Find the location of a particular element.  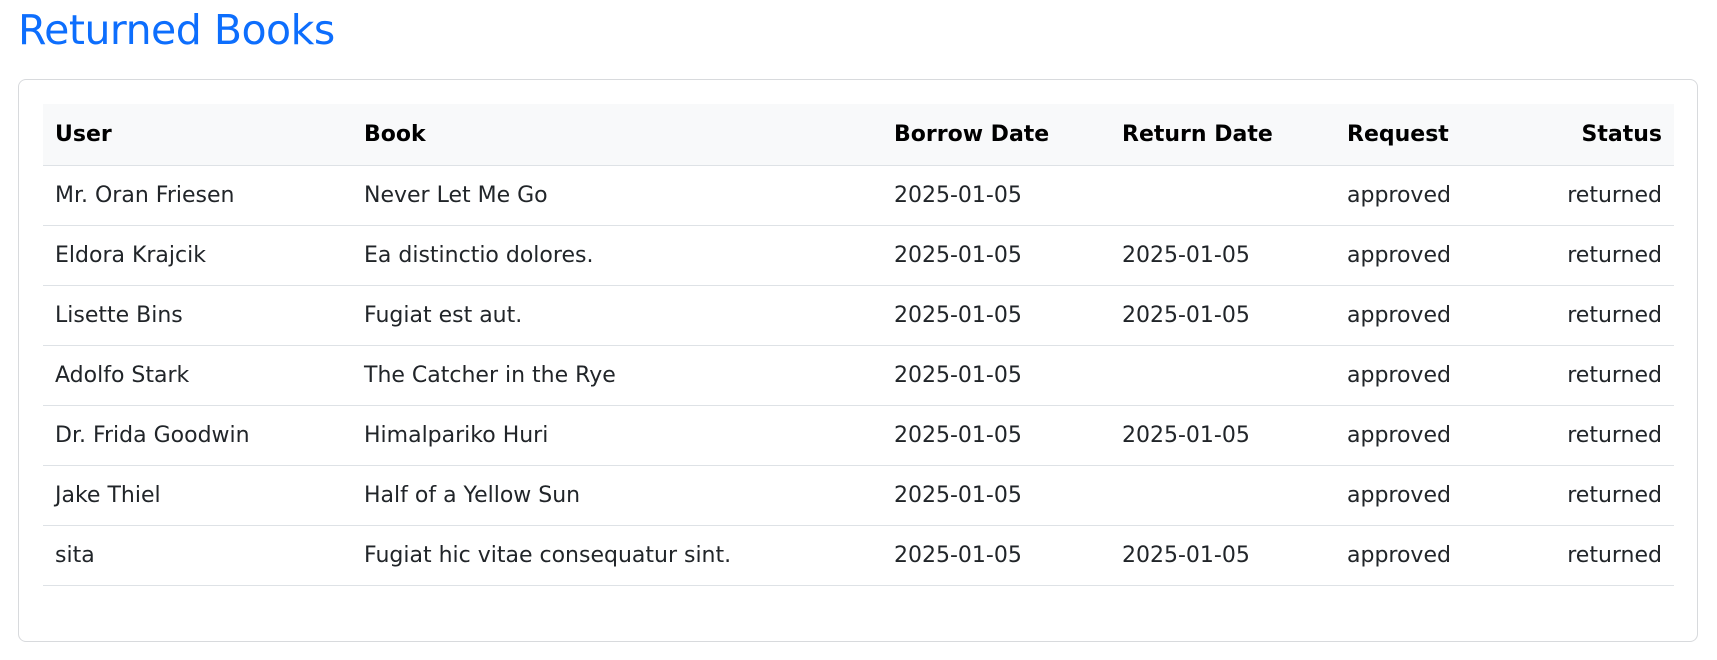

cell-user: Adolfo Stark is located at coordinates (197, 375).